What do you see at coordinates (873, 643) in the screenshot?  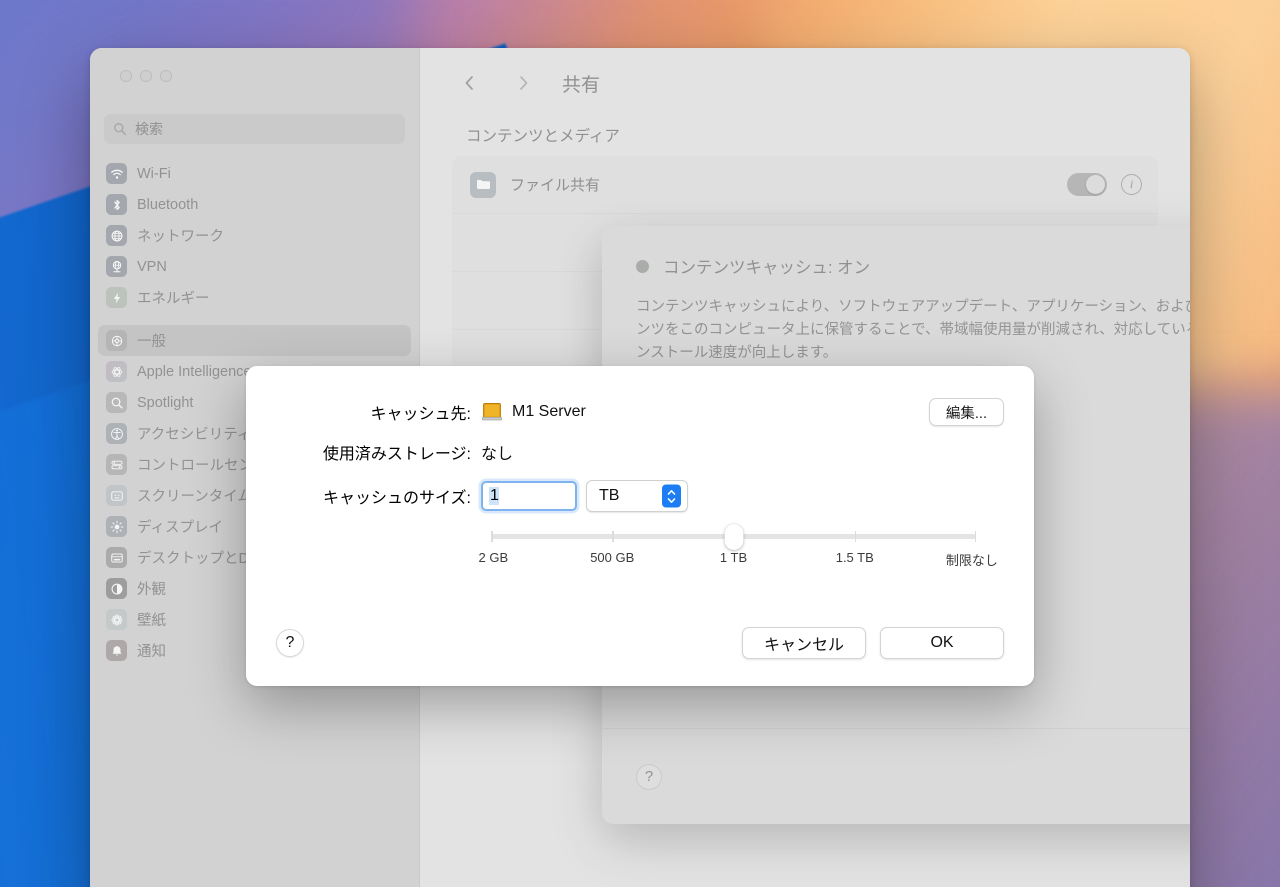 I see `dialog-actions: キャンセル OK` at bounding box center [873, 643].